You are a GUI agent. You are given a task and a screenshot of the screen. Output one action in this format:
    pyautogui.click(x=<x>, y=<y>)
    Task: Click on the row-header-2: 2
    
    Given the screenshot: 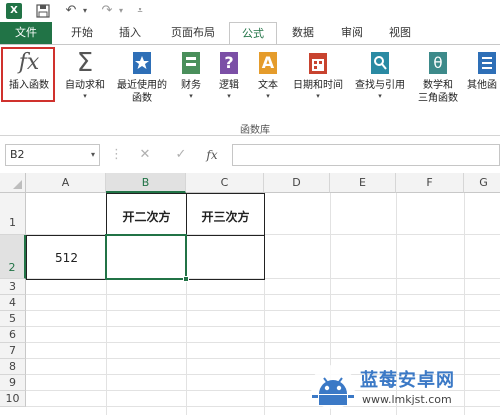 What is the action you would take?
    pyautogui.click(x=13, y=257)
    